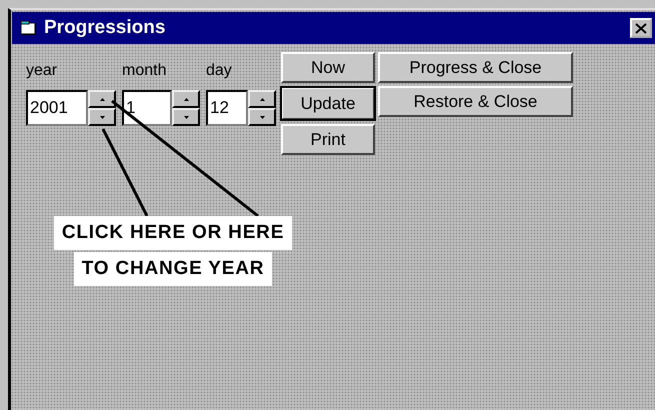 Image resolution: width=655 pixels, height=410 pixels. Describe the element at coordinates (328, 103) in the screenshot. I see `dialog-button: Update` at that location.